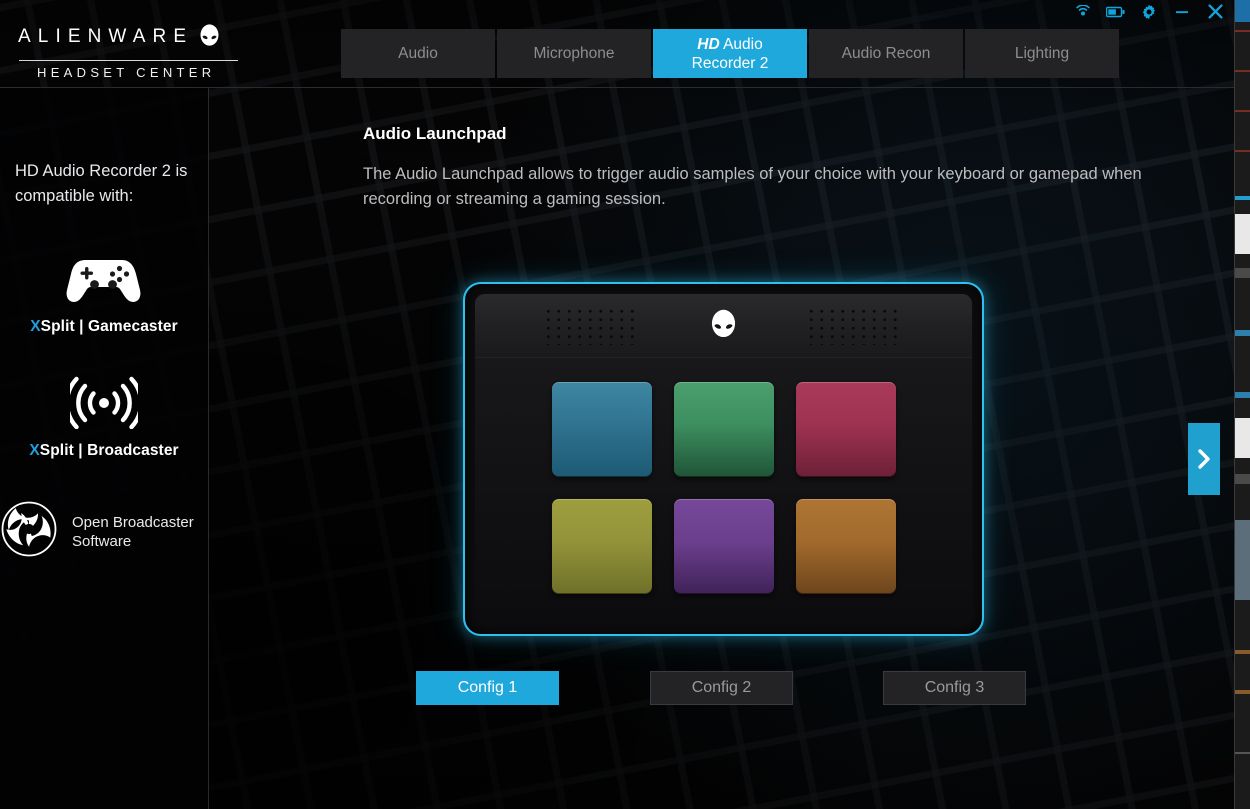 This screenshot has width=1250, height=809. What do you see at coordinates (1182, 12) in the screenshot?
I see `minimize-icon` at bounding box center [1182, 12].